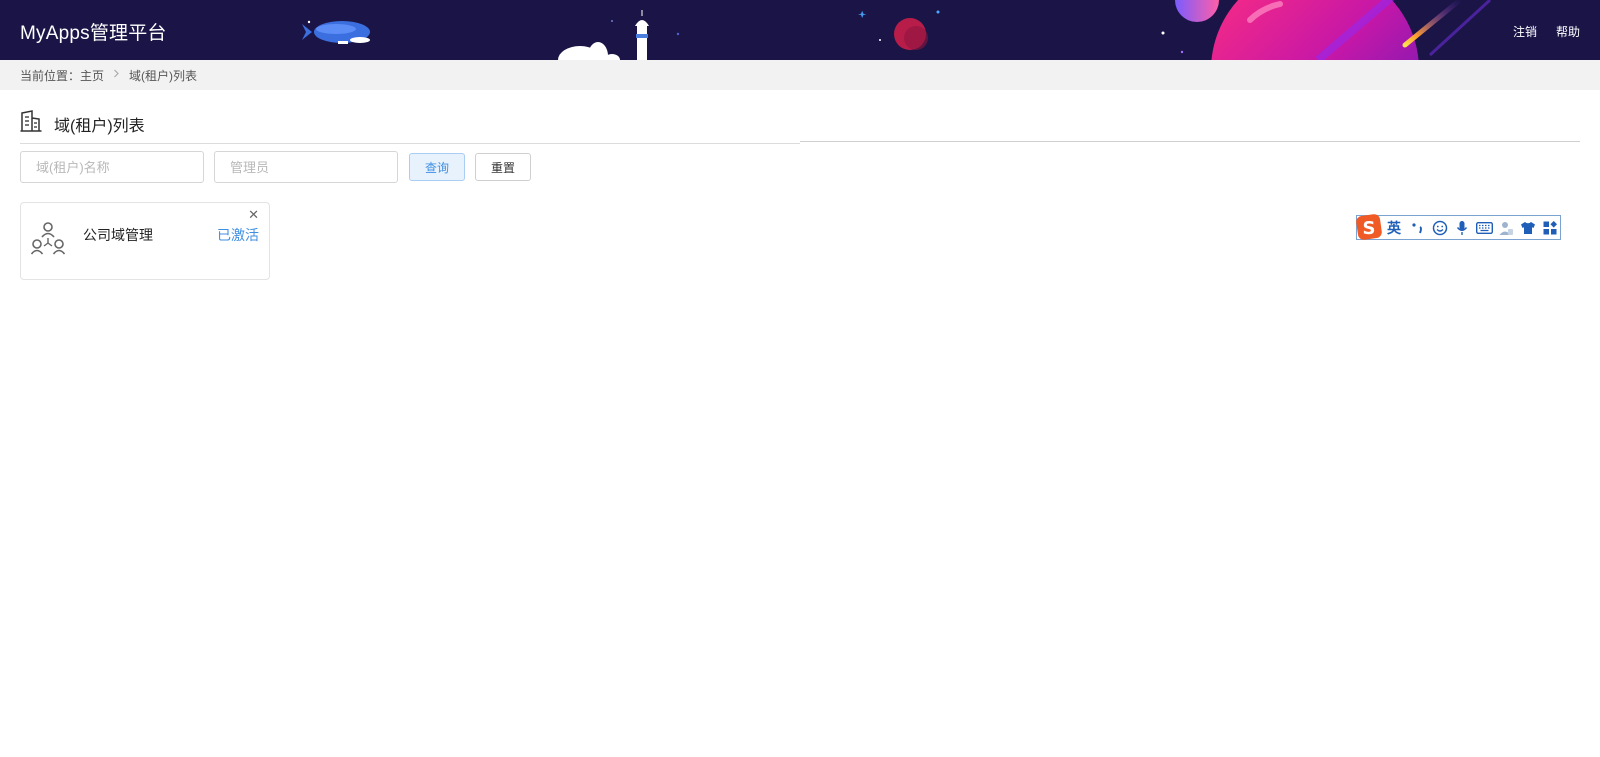 The height and width of the screenshot is (757, 1600). I want to click on breadcrumb-current: 域(租户)列表, so click(163, 75).